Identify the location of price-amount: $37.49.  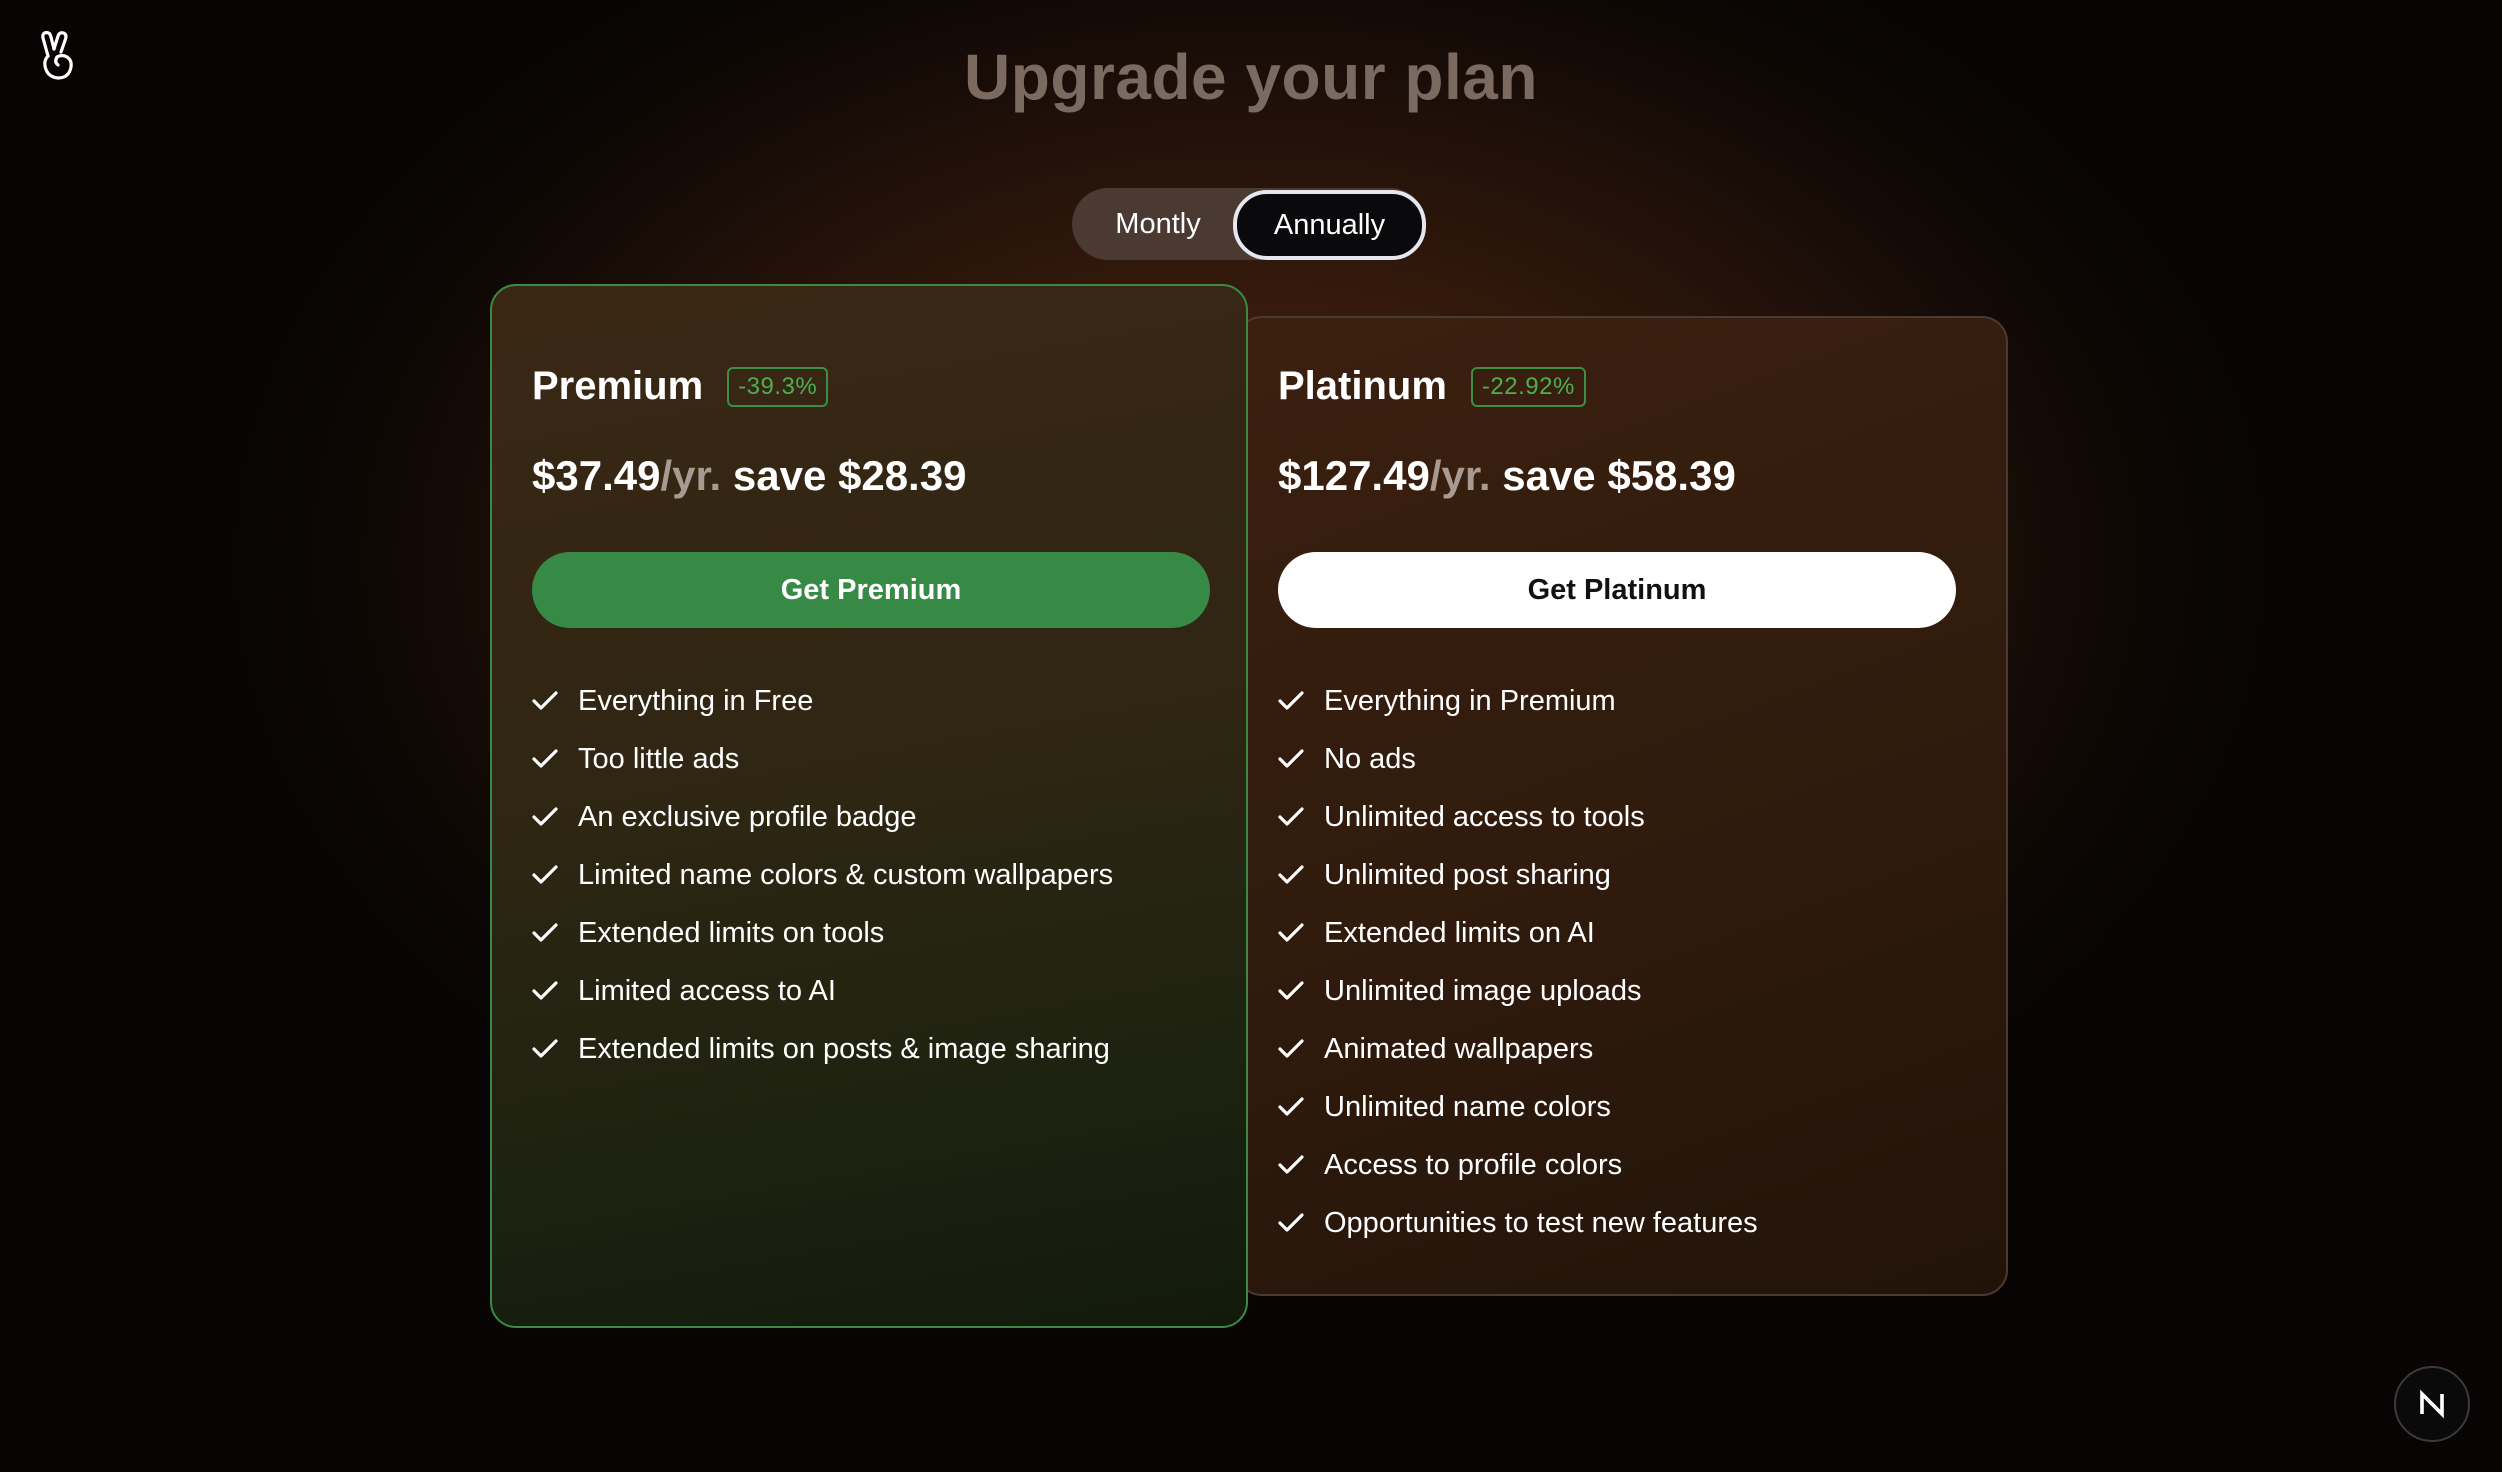
(596, 475).